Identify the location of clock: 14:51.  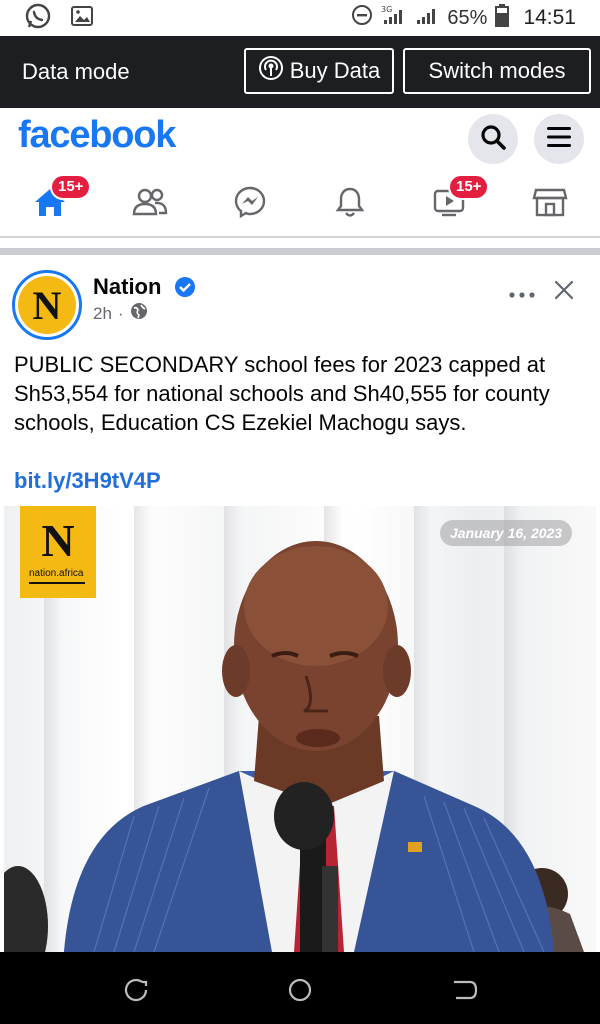
(549, 17).